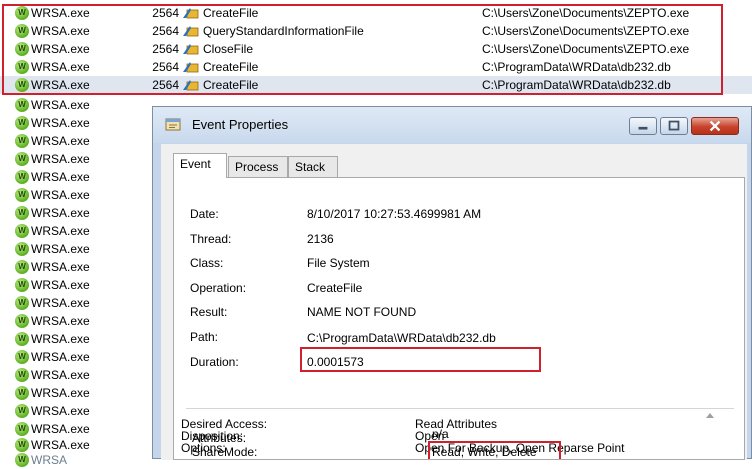  I want to click on thread-label: Thread:, so click(211, 239).